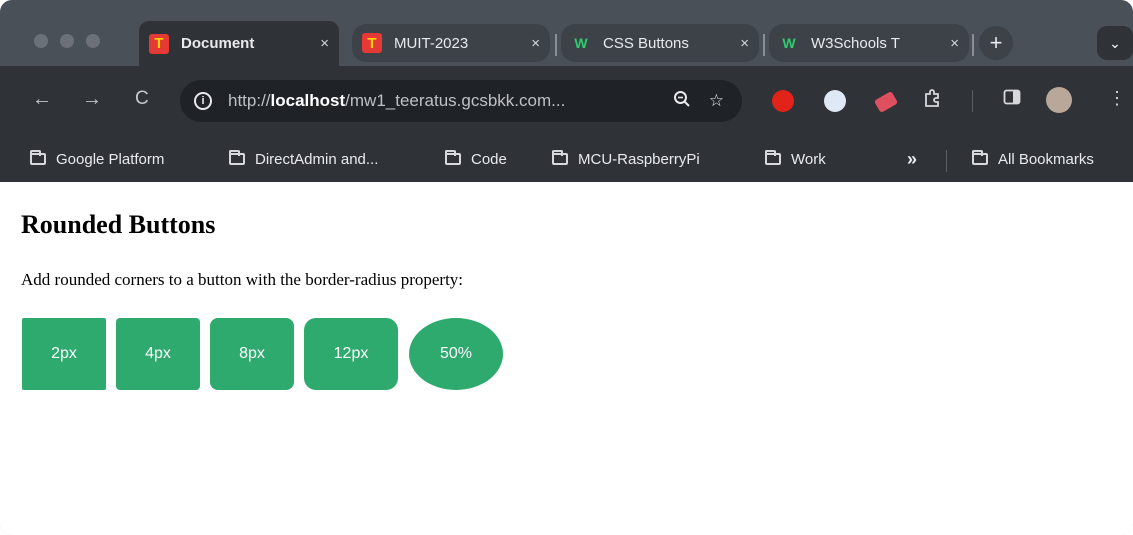 Image resolution: width=1133 pixels, height=535 pixels. What do you see at coordinates (42, 99) in the screenshot?
I see `back-button: ←` at bounding box center [42, 99].